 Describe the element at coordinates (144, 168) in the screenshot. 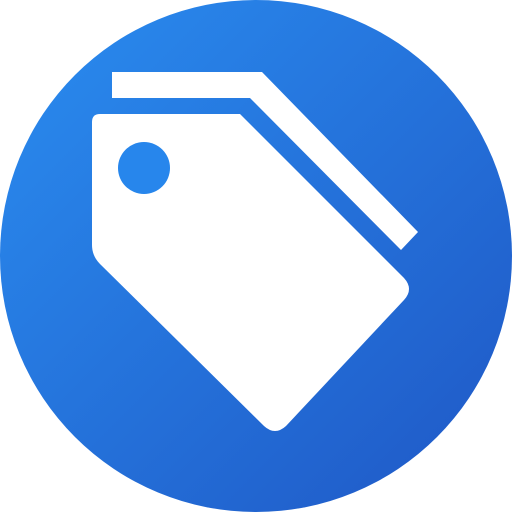

I see `tag-hole` at that location.